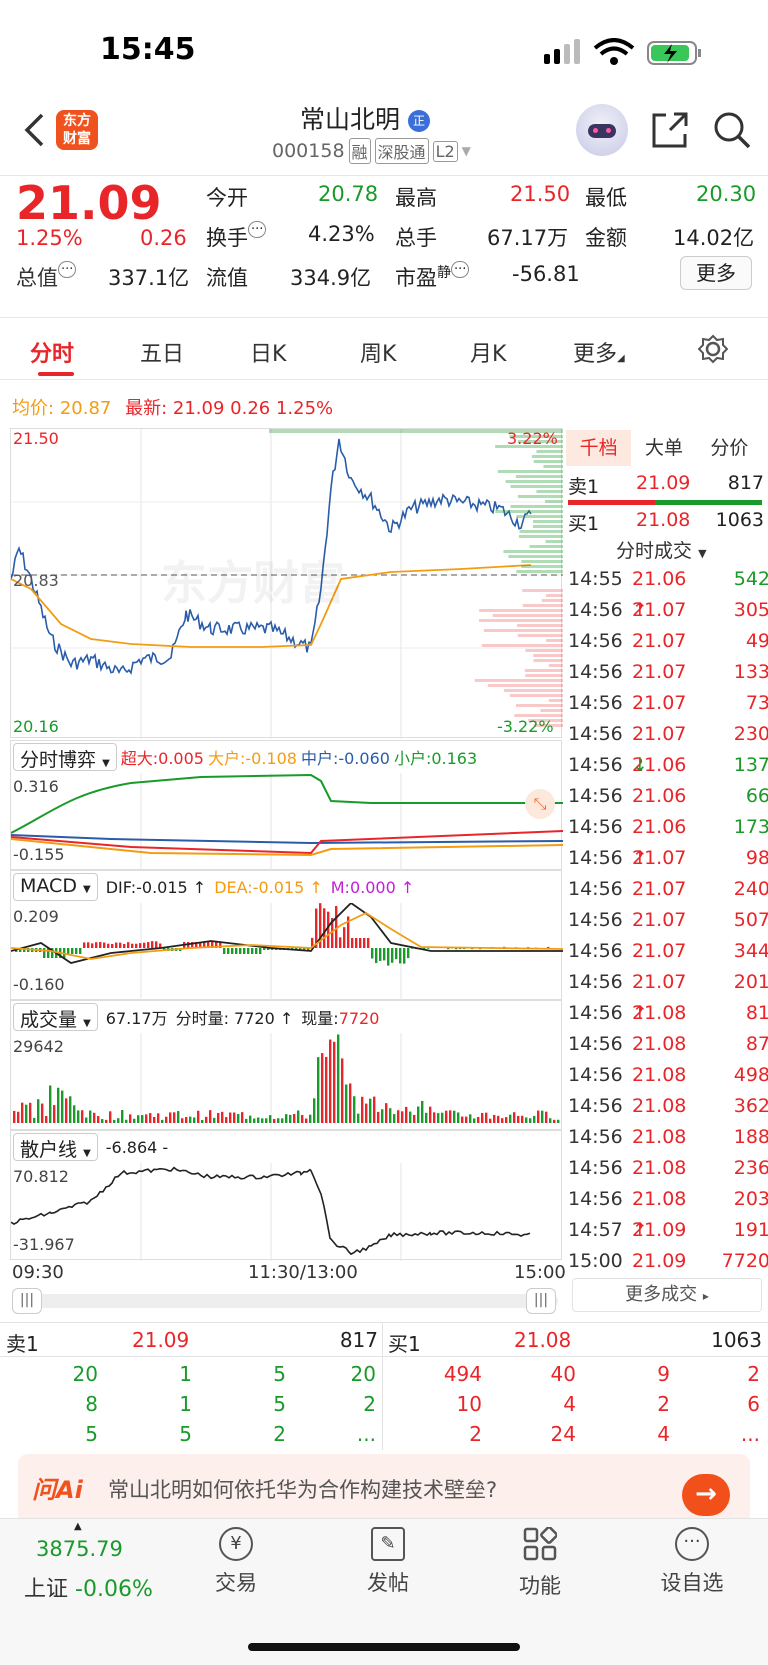 This screenshot has height=1665, width=768. I want to click on scroll-handle-right: |||, so click(541, 1301).